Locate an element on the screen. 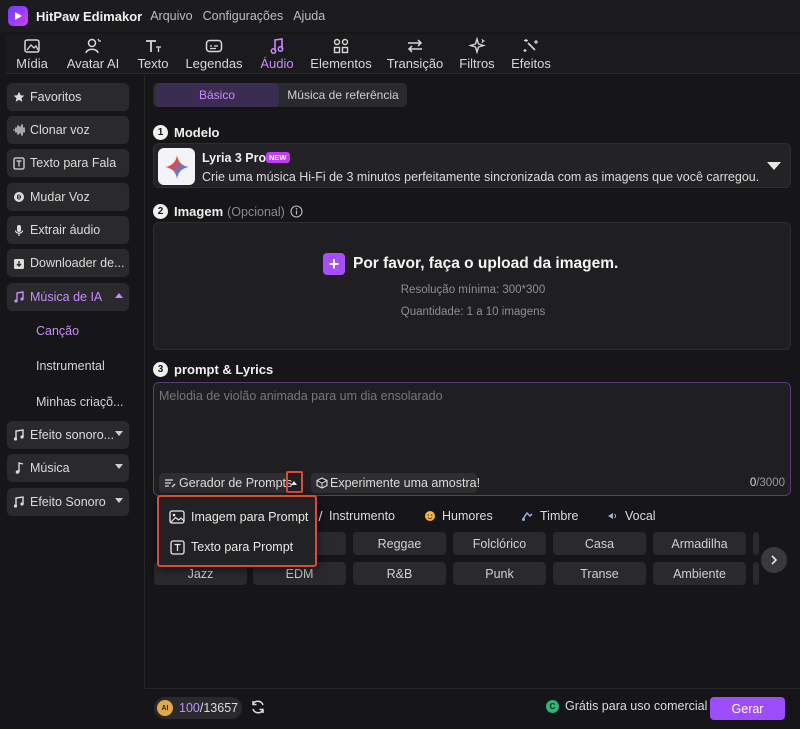 This screenshot has width=800, height=729. toolbar-text: Texto is located at coordinates (153, 54).